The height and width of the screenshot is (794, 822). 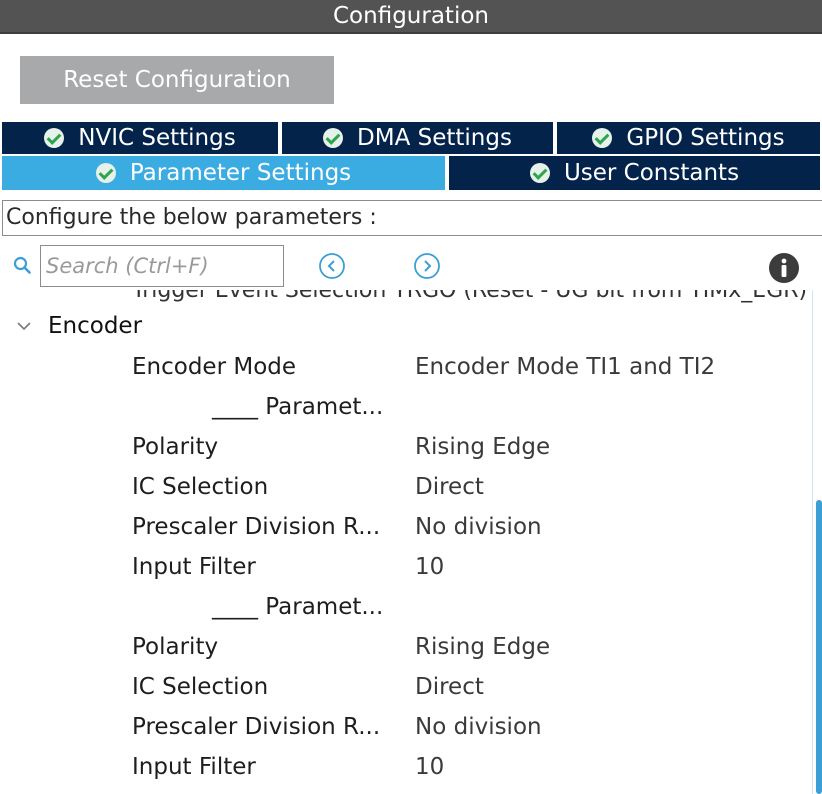 I want to click on tab-gpio-settings: GPIO Settings, so click(x=688, y=138).